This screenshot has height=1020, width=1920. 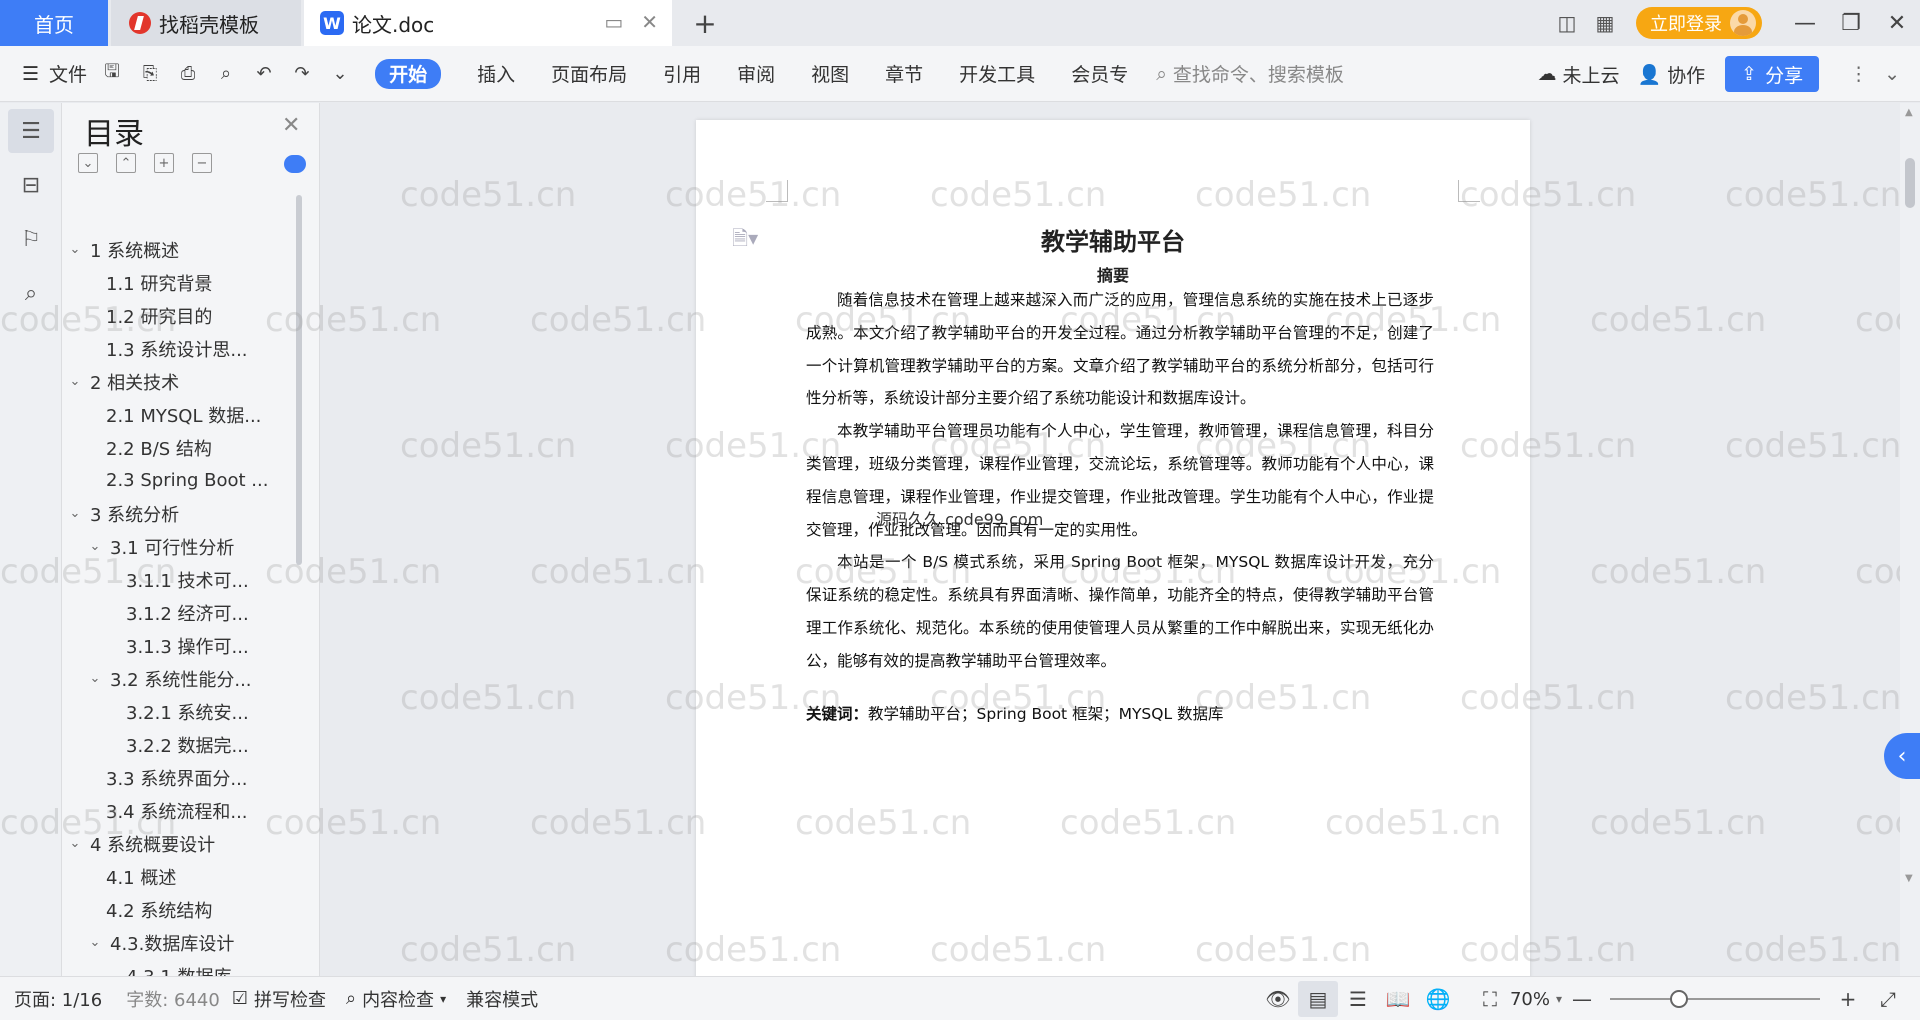 I want to click on tab-document: W 论文.doc ▭ ✕, so click(x=488, y=23).